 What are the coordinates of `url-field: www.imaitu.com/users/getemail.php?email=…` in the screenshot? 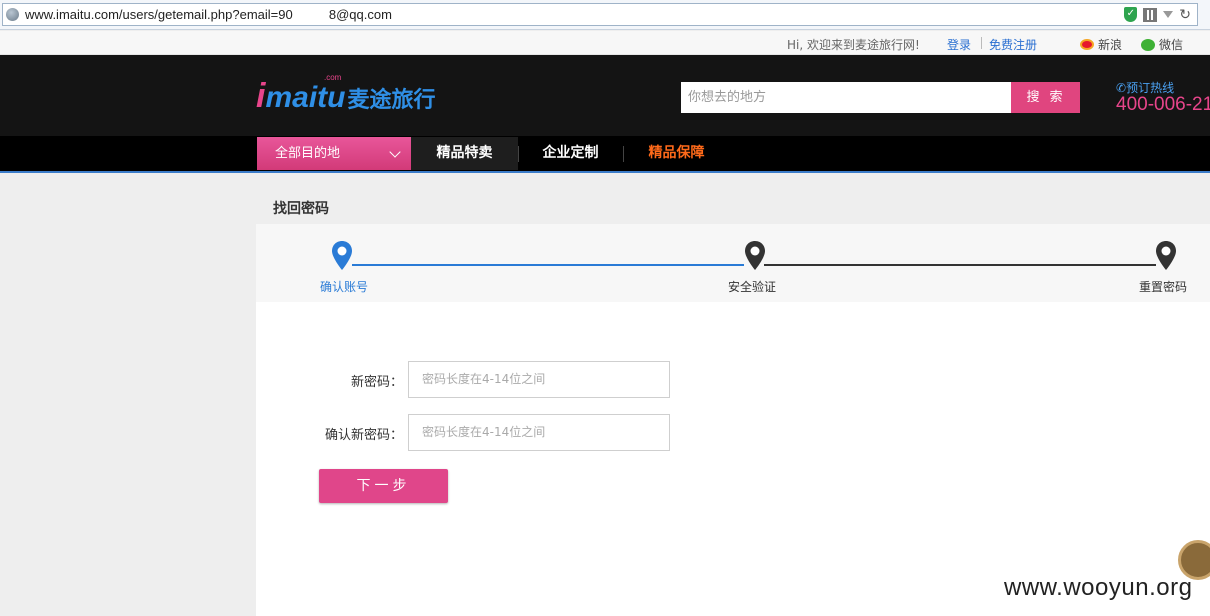 It's located at (600, 14).